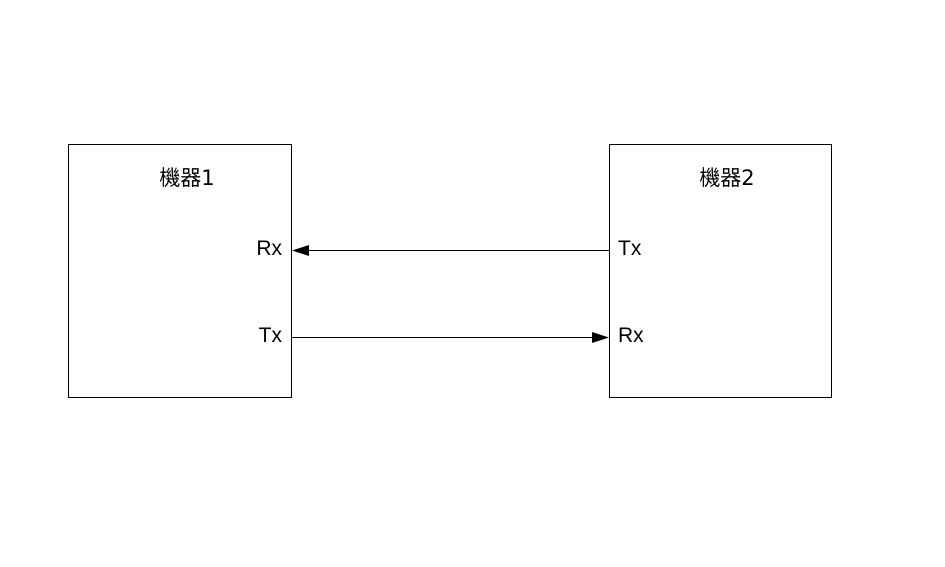  I want to click on device-2-tx-label: Tx, so click(630, 248).